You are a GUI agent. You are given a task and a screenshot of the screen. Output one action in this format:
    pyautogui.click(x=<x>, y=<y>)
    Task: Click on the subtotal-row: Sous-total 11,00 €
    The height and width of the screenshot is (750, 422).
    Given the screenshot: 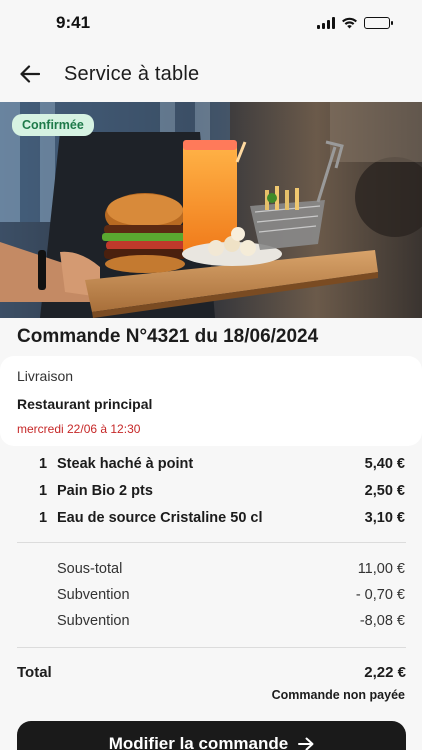 What is the action you would take?
    pyautogui.click(x=211, y=569)
    